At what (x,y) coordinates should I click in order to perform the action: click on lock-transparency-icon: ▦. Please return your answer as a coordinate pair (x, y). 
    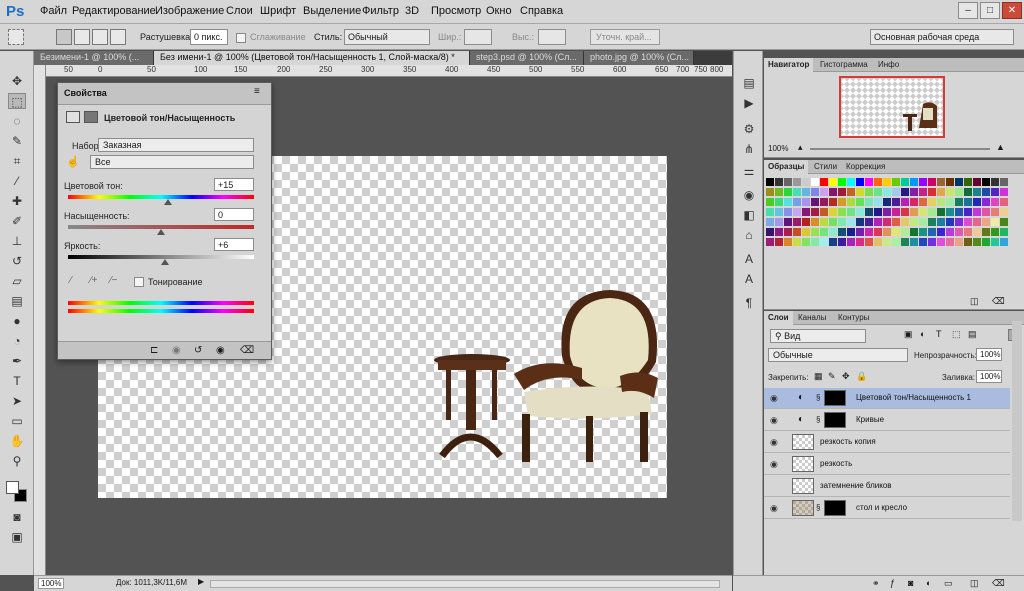
    Looking at the image, I should click on (818, 376).